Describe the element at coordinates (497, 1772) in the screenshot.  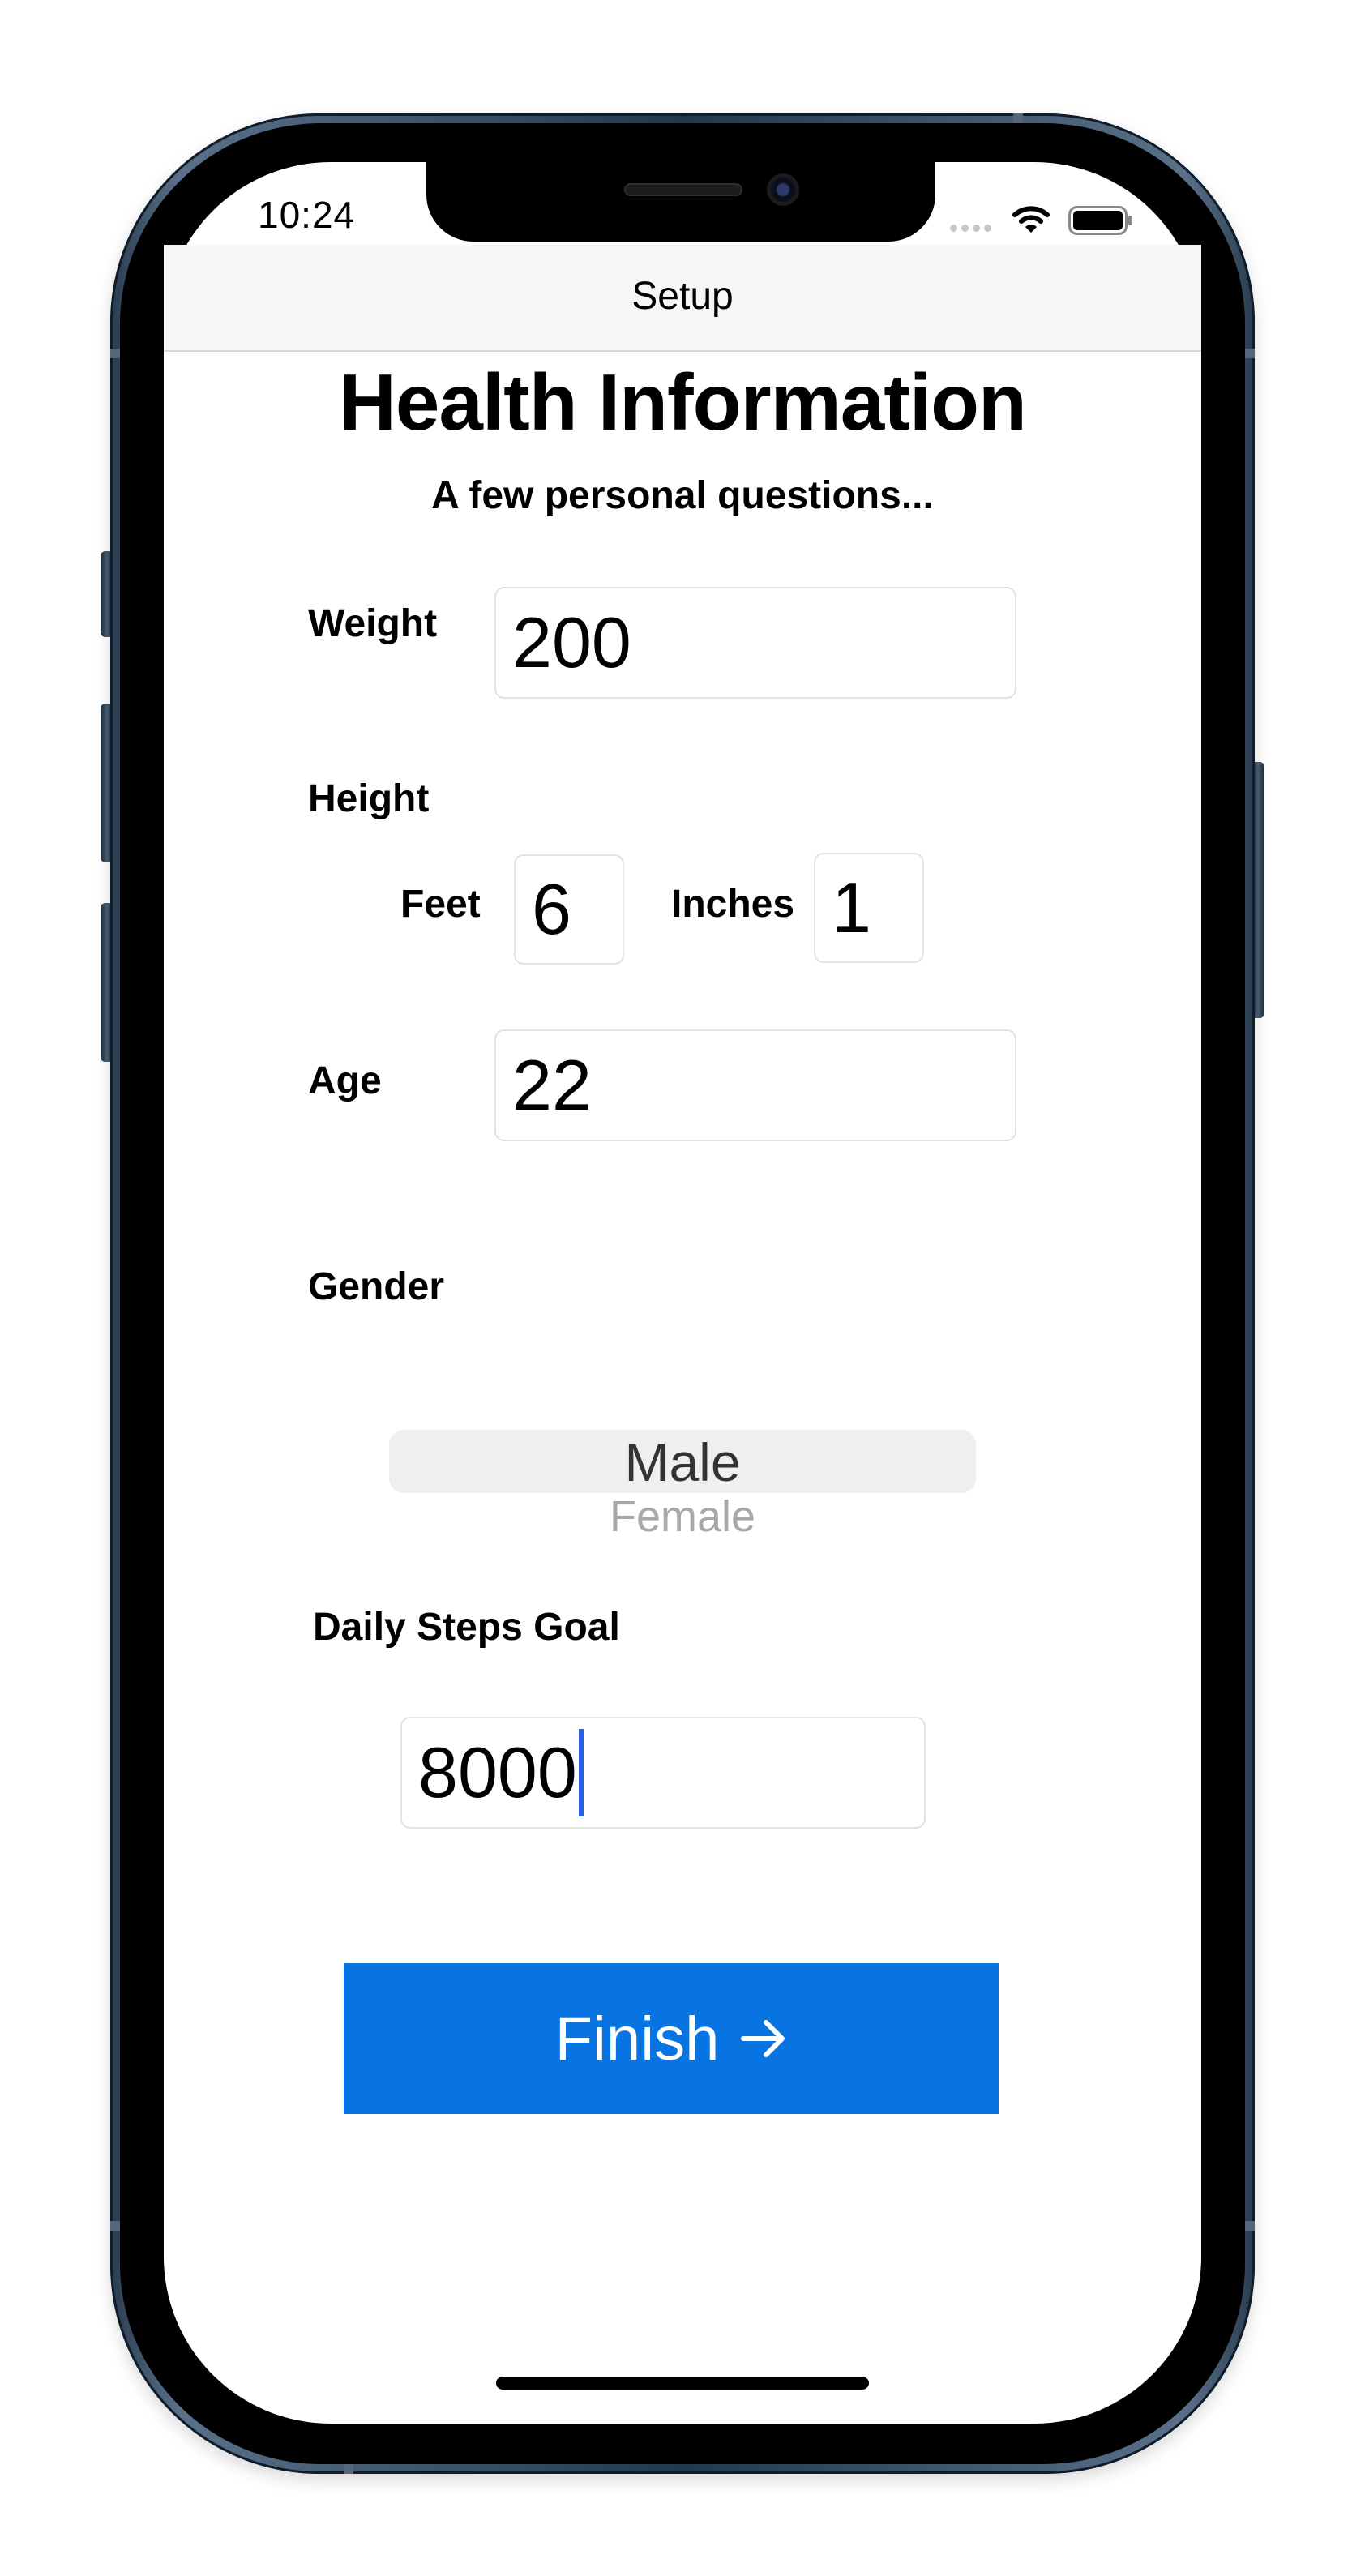
I see `steps-value: 8000` at that location.